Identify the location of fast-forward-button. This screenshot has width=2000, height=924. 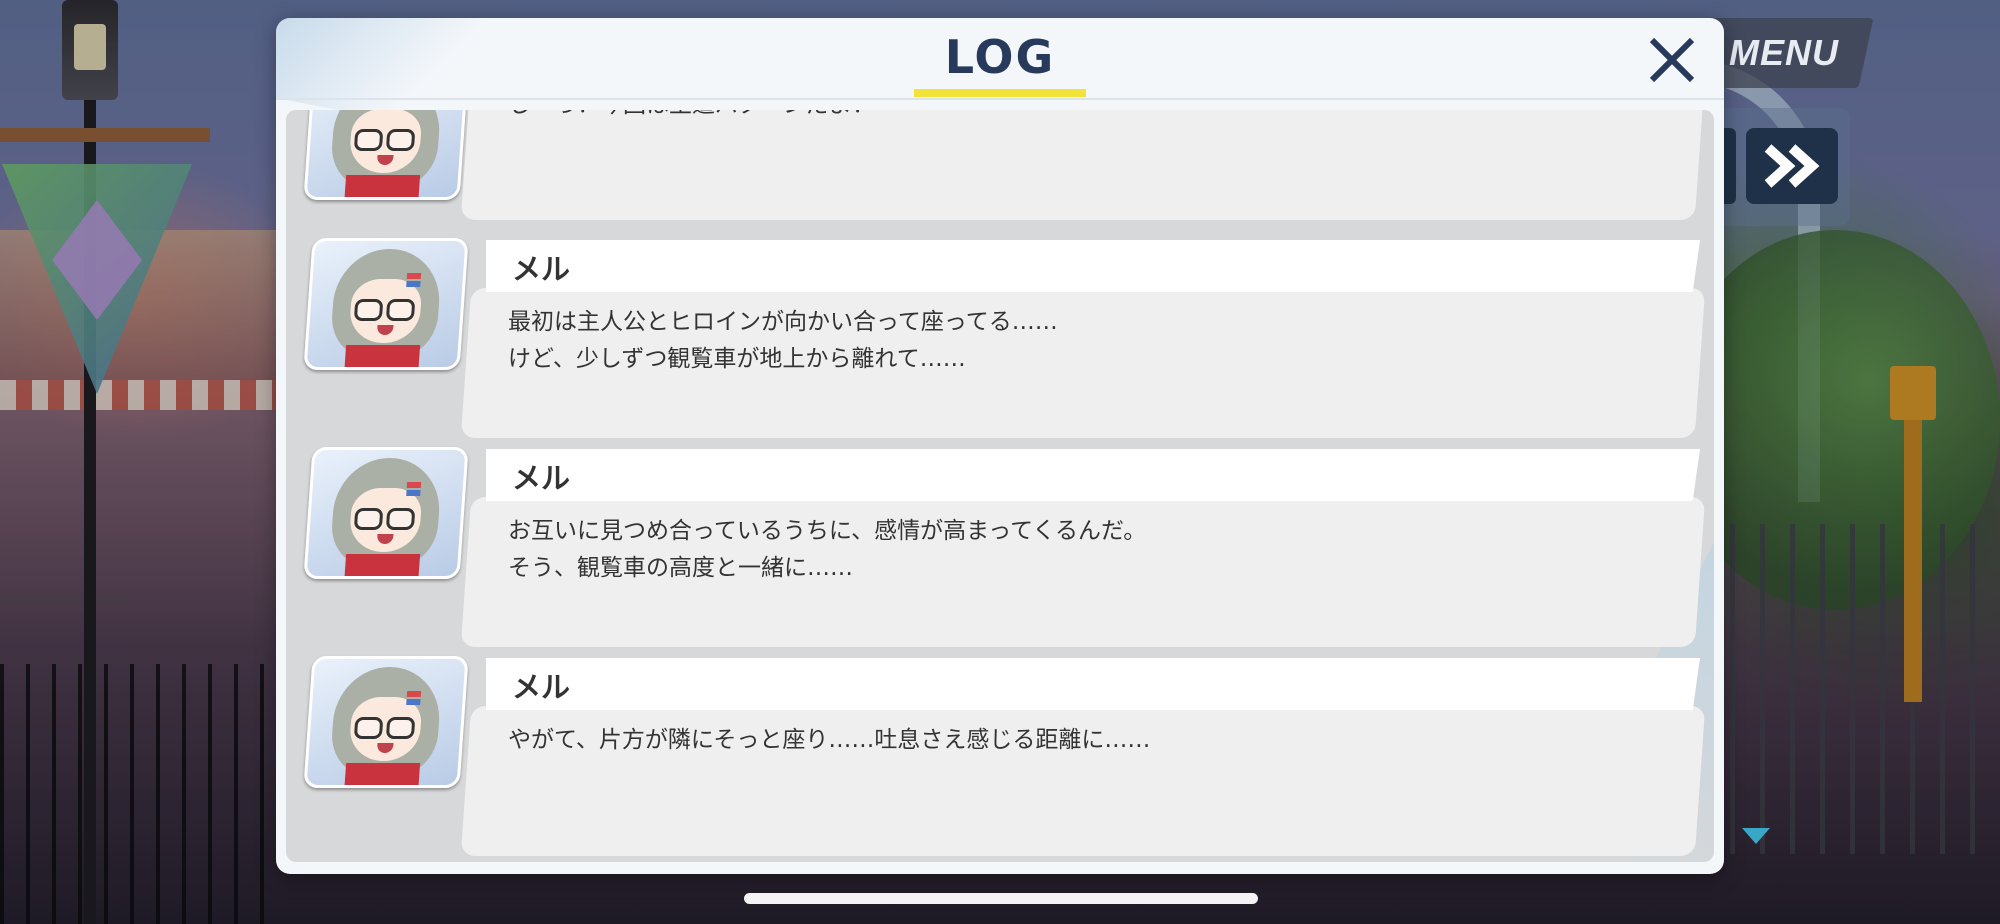
(1792, 166).